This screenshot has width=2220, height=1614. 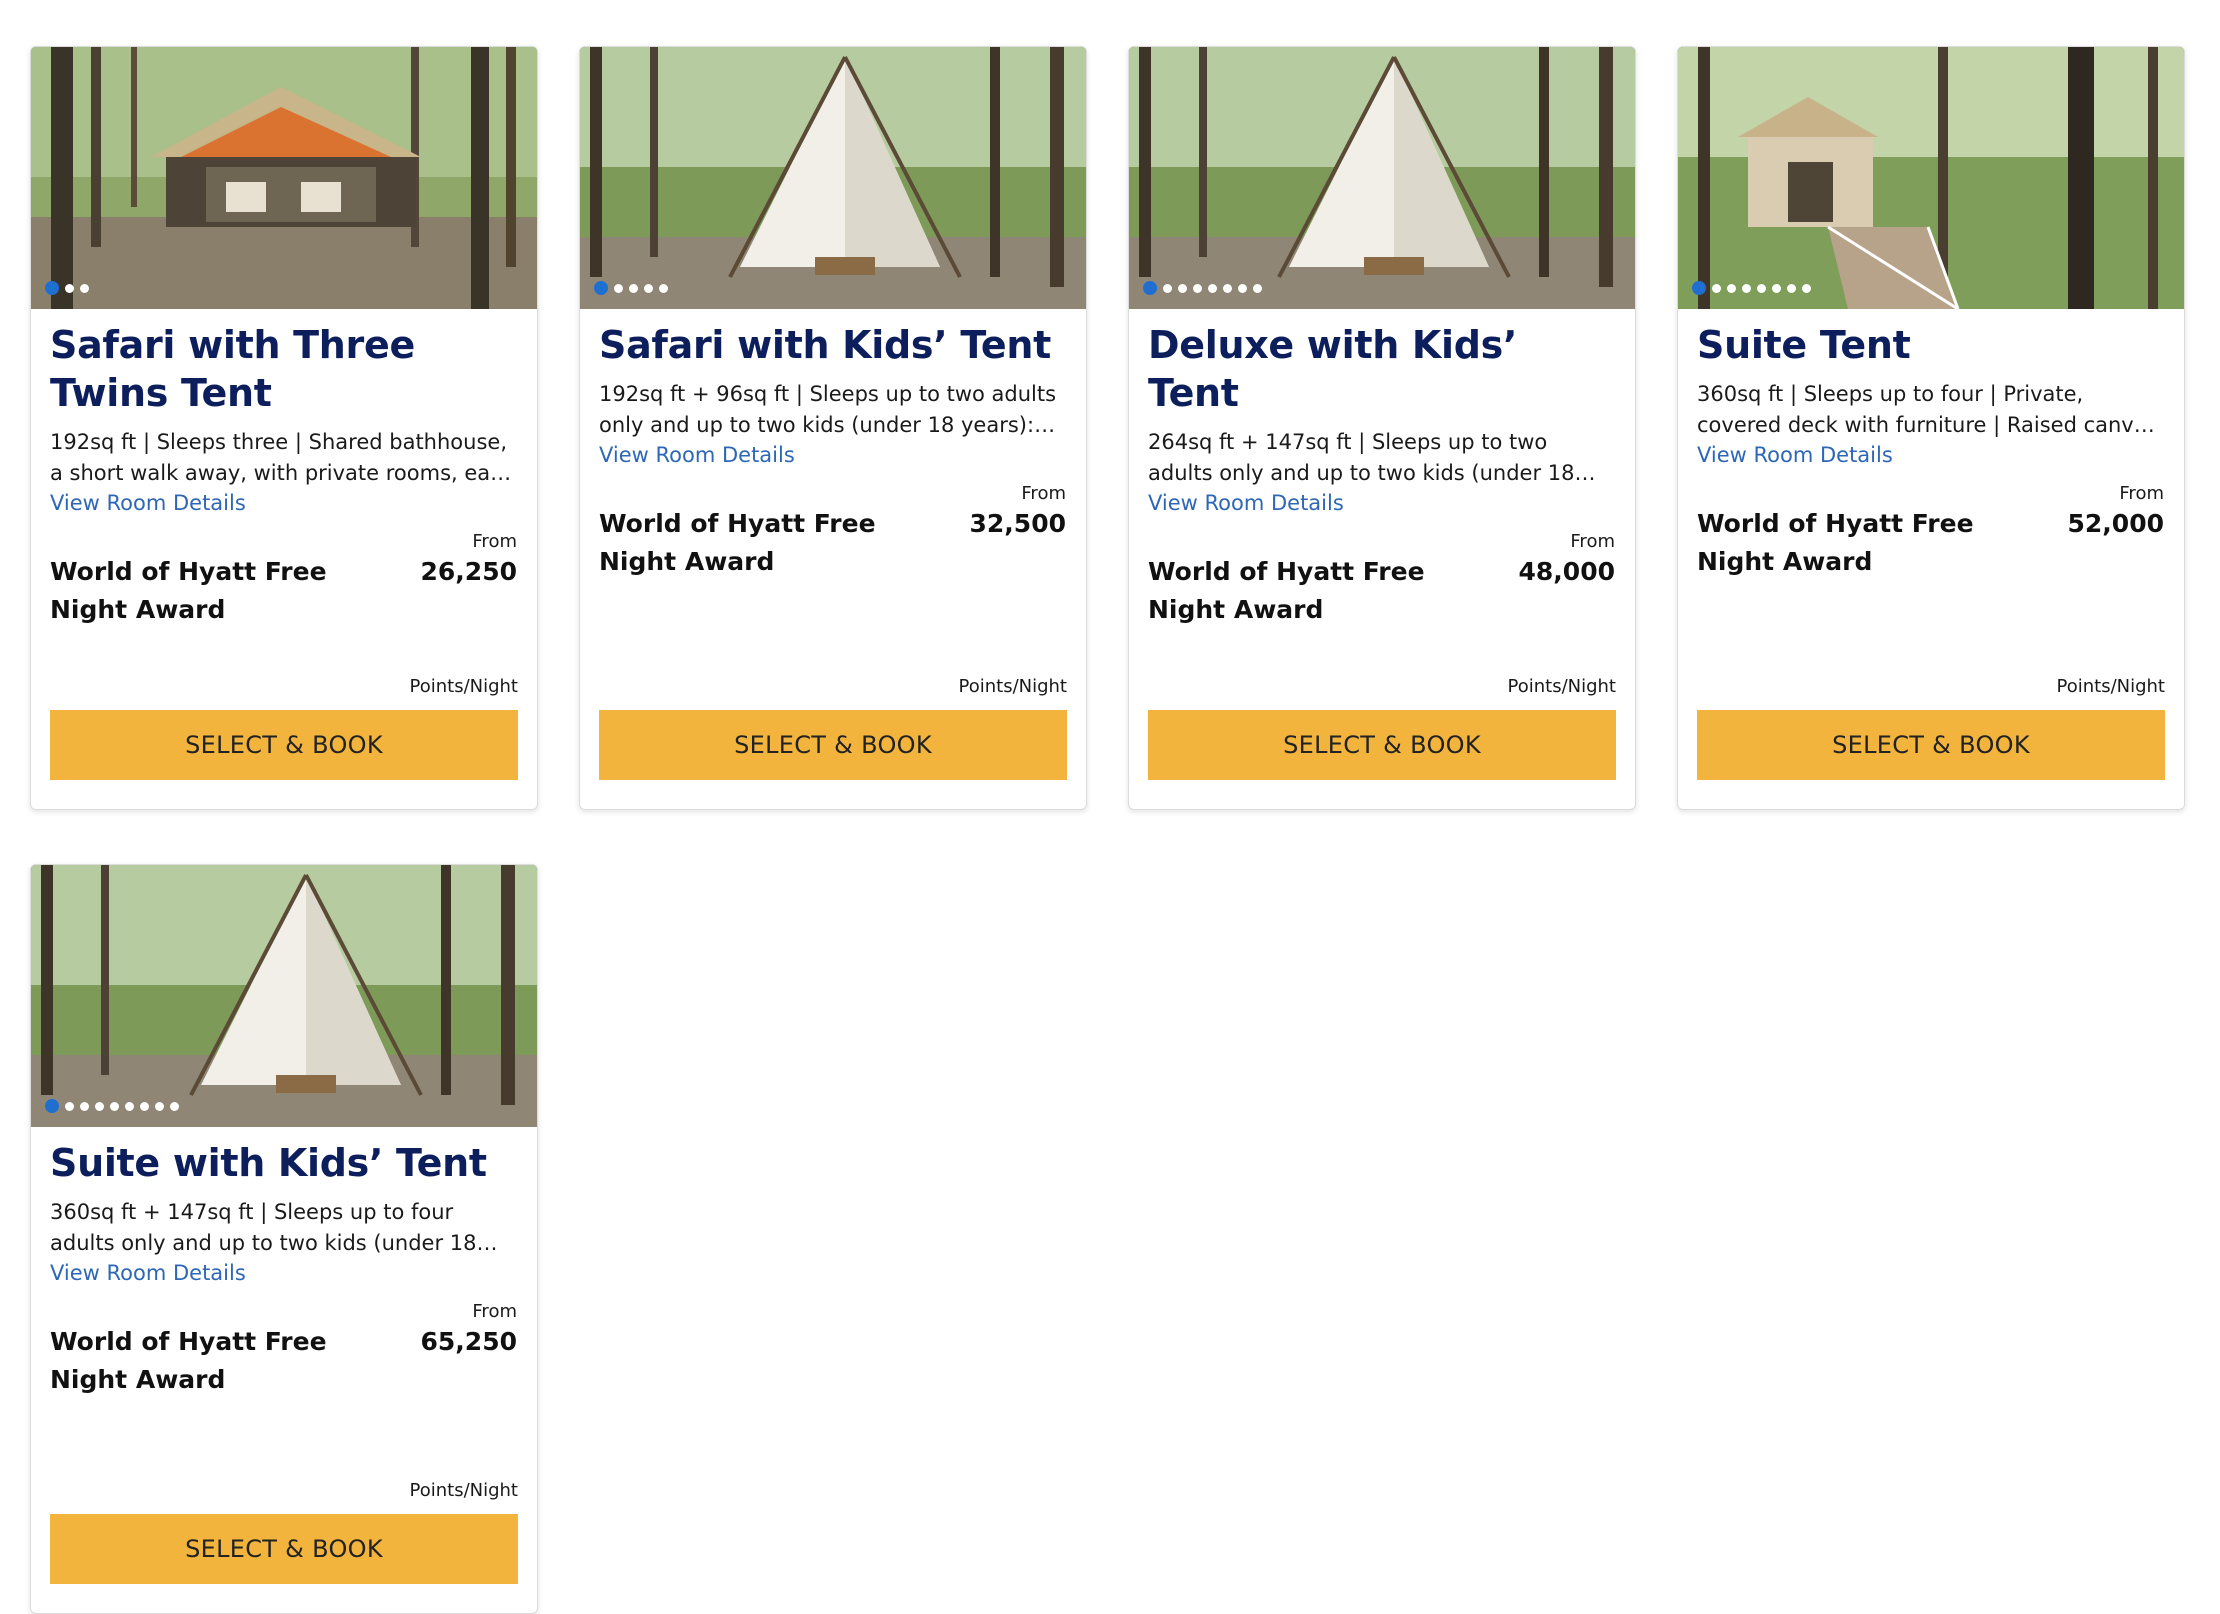 I want to click on points-price: 32,500, so click(x=1017, y=523).